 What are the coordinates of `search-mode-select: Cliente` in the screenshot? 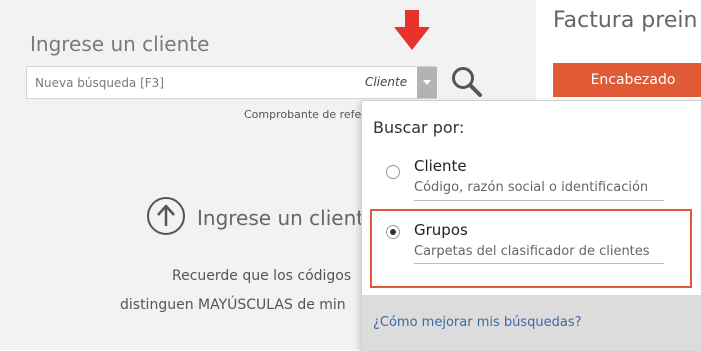 It's located at (400, 82).